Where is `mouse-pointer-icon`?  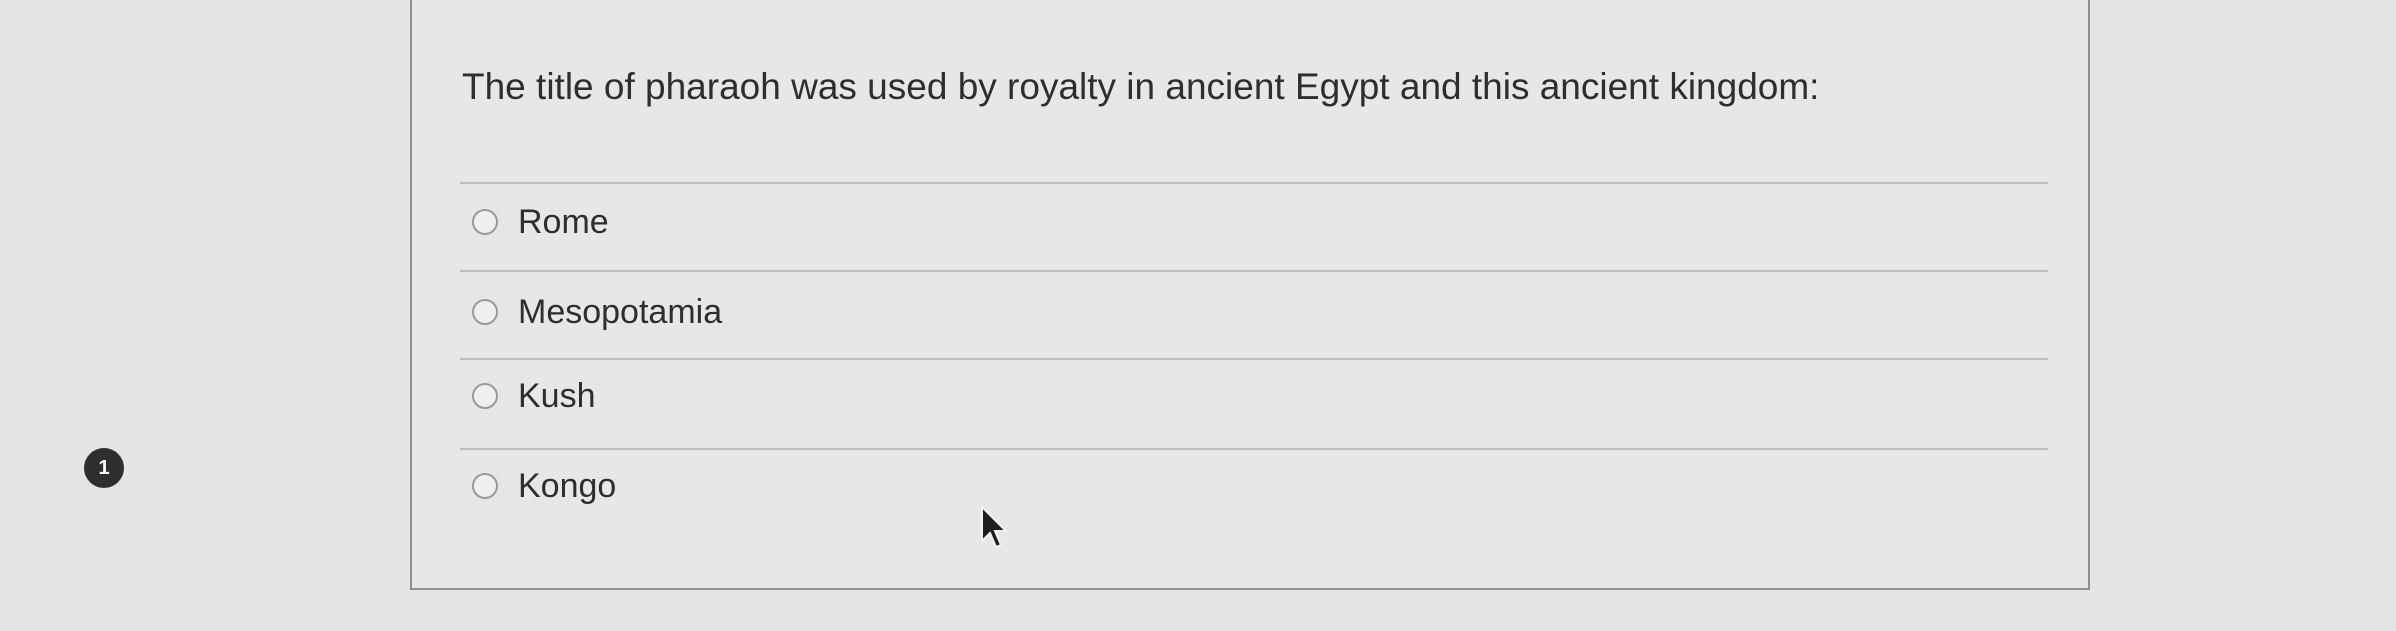 mouse-pointer-icon is located at coordinates (995, 527).